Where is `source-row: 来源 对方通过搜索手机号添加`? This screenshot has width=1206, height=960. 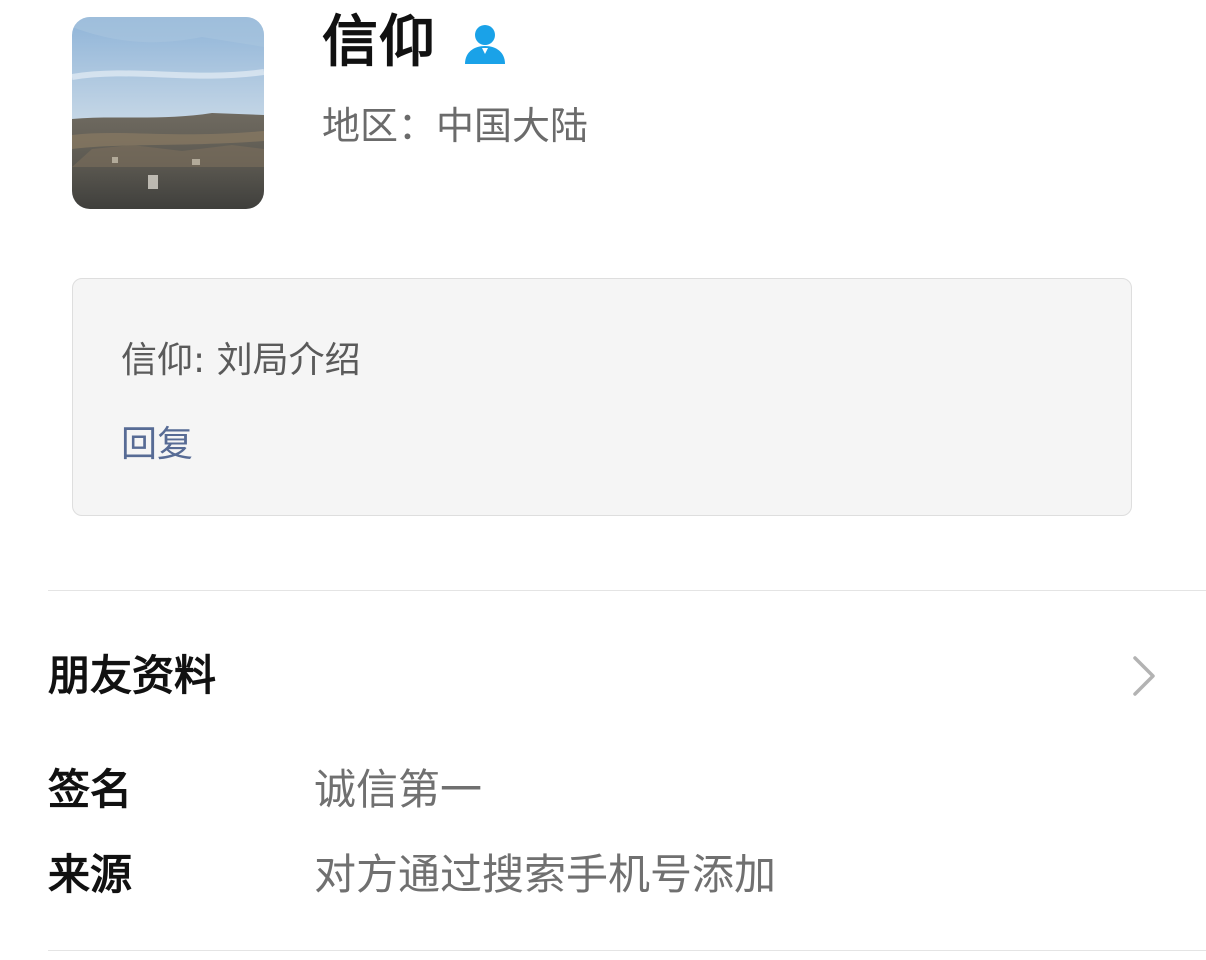
source-row: 来源 对方通过搜索手机号添加 is located at coordinates (603, 875).